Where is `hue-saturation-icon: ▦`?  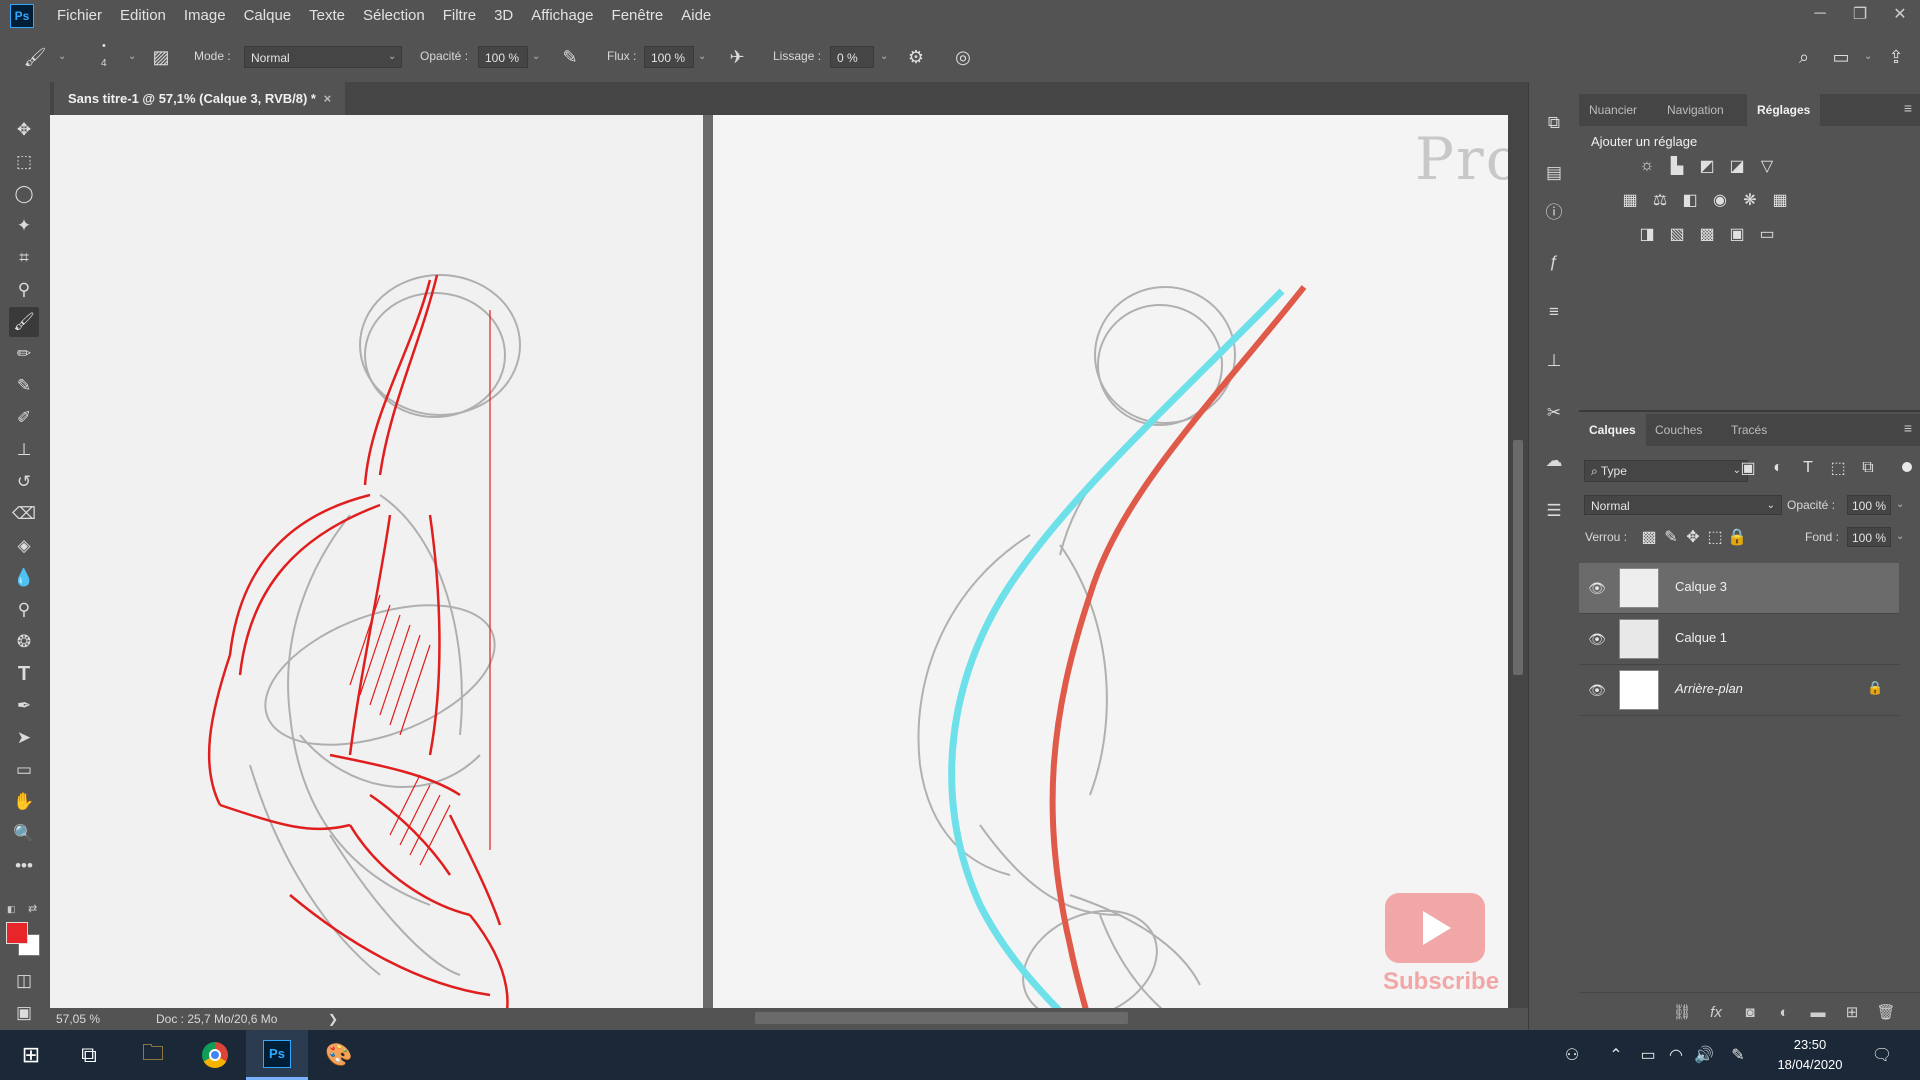 hue-saturation-icon: ▦ is located at coordinates (1630, 200).